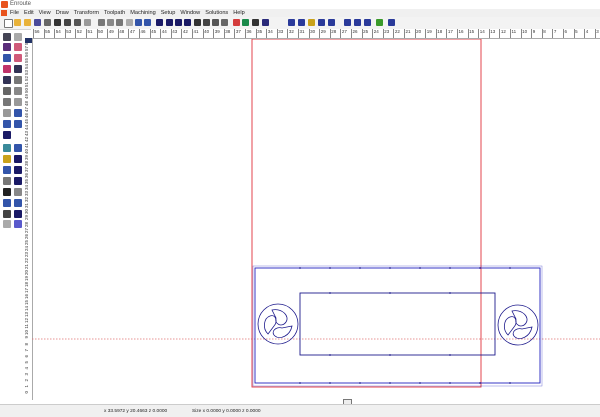 The width and height of the screenshot is (600, 417). I want to click on menu-file: File, so click(14, 13).